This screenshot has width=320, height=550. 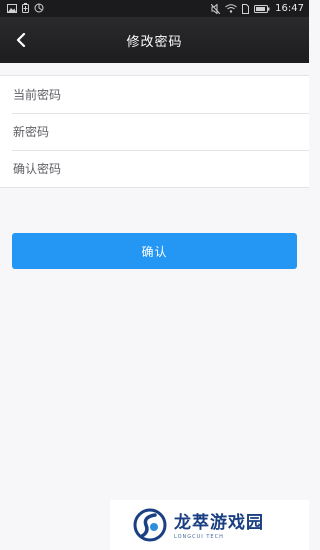 What do you see at coordinates (146, 94) in the screenshot?
I see `current-password-field` at bounding box center [146, 94].